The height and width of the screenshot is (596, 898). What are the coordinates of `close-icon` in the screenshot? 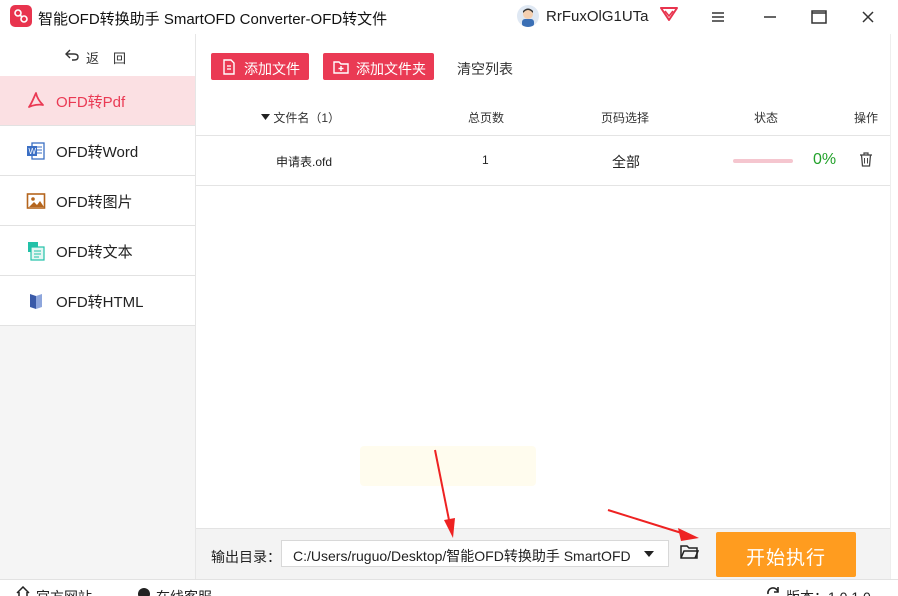 It's located at (868, 17).